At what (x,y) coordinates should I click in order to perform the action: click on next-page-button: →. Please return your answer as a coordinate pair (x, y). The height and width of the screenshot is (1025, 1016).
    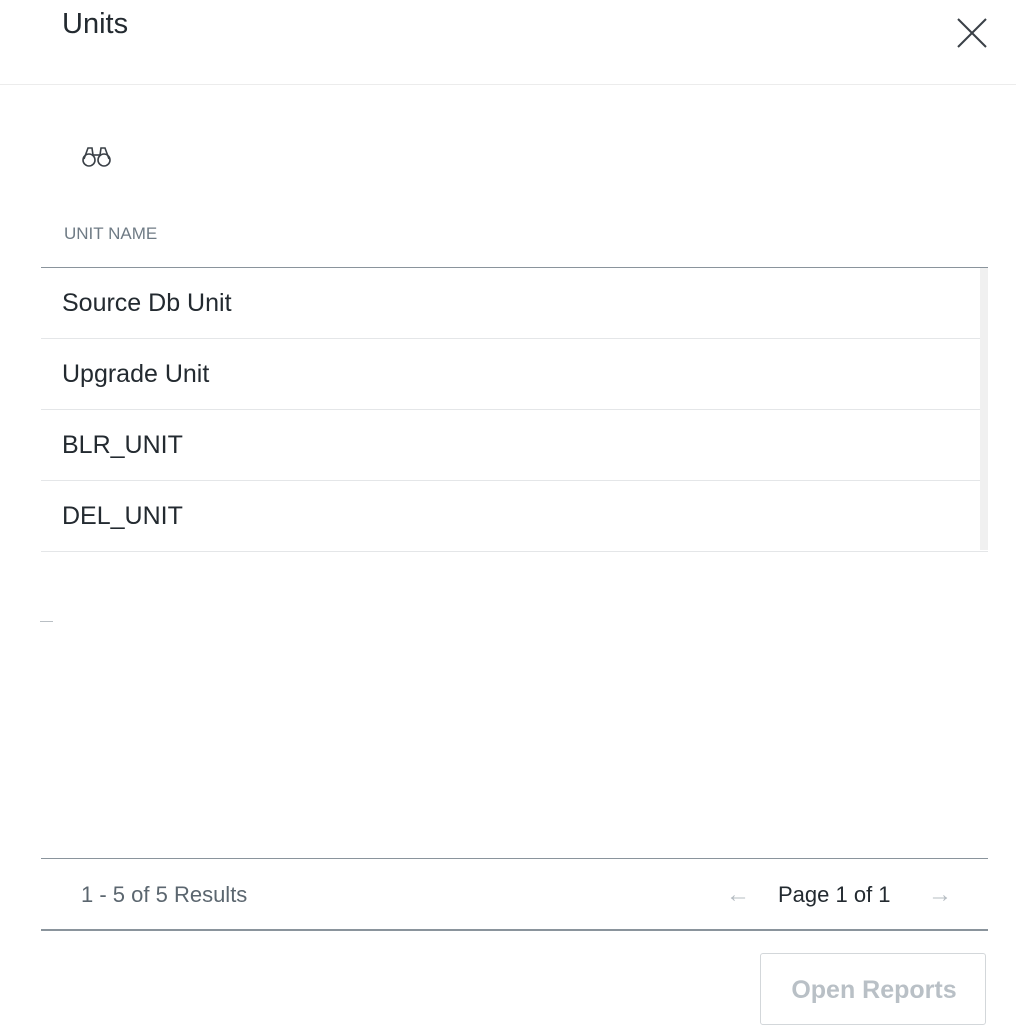
    Looking at the image, I should click on (940, 895).